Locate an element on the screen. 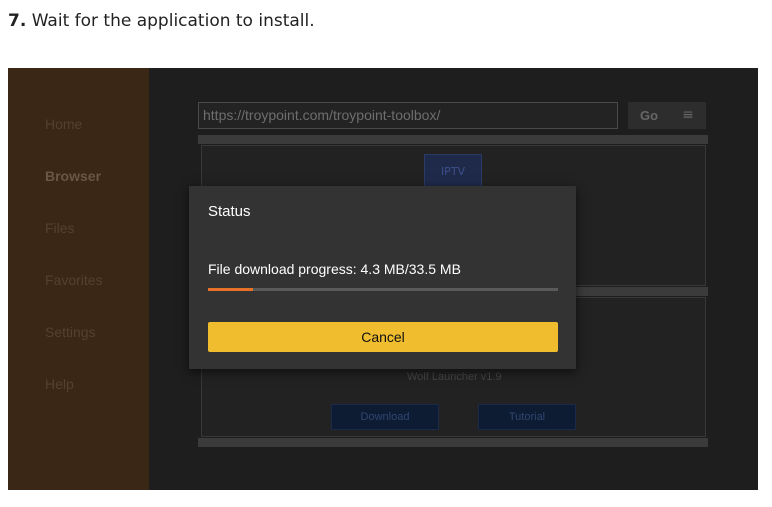  url-input: https://troypoint.com/troypoint-toolbox/ is located at coordinates (408, 115).